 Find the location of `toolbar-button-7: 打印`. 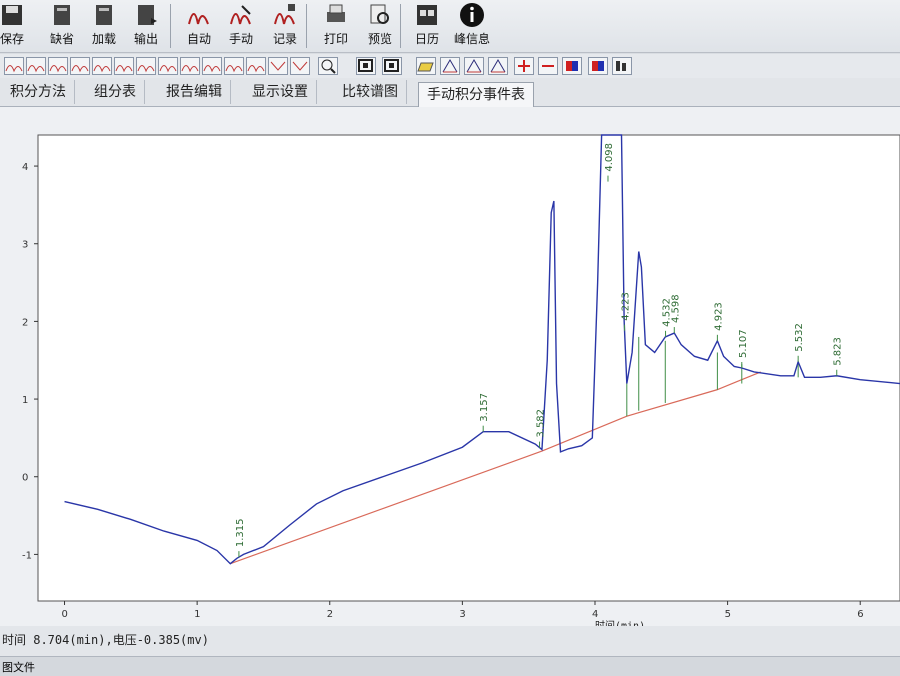

toolbar-button-7: 打印 is located at coordinates (336, 26).